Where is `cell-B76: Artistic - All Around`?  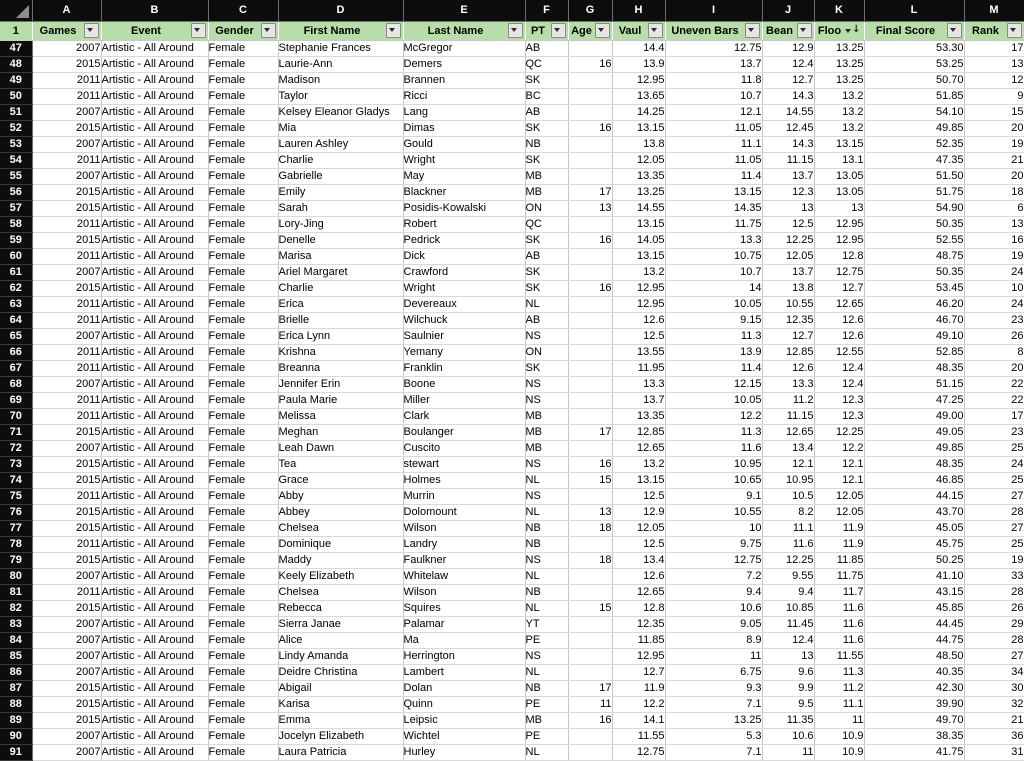
cell-B76: Artistic - All Around is located at coordinates (155, 512).